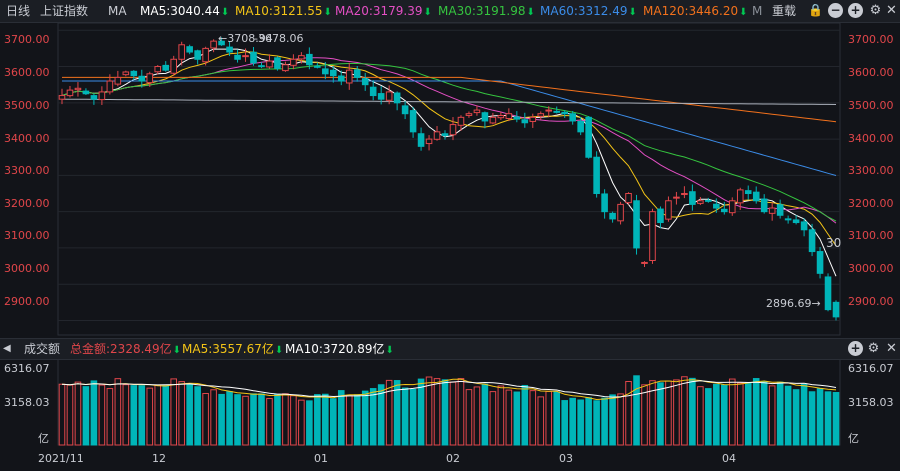 The width and height of the screenshot is (900, 471). What do you see at coordinates (729, 458) in the screenshot?
I see `date-tick: 04` at bounding box center [729, 458].